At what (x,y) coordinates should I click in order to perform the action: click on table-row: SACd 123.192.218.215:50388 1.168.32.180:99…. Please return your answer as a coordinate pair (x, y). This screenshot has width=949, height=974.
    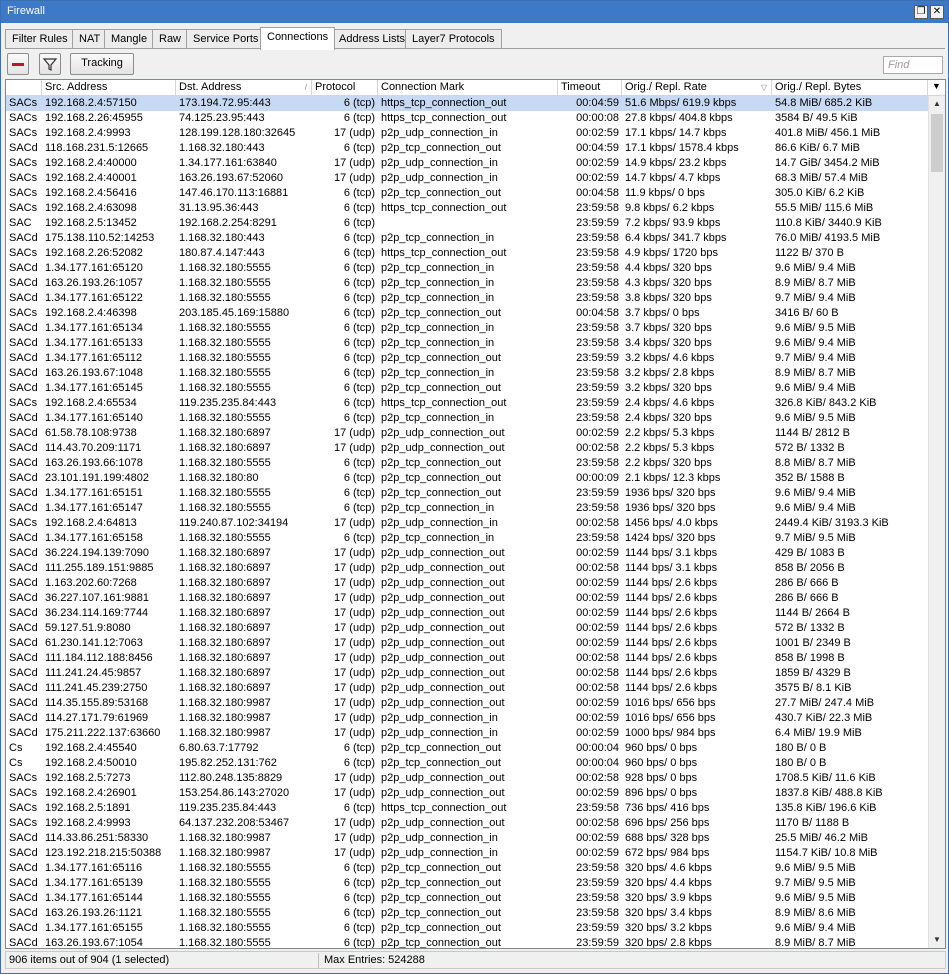
    Looking at the image, I should click on (467, 853).